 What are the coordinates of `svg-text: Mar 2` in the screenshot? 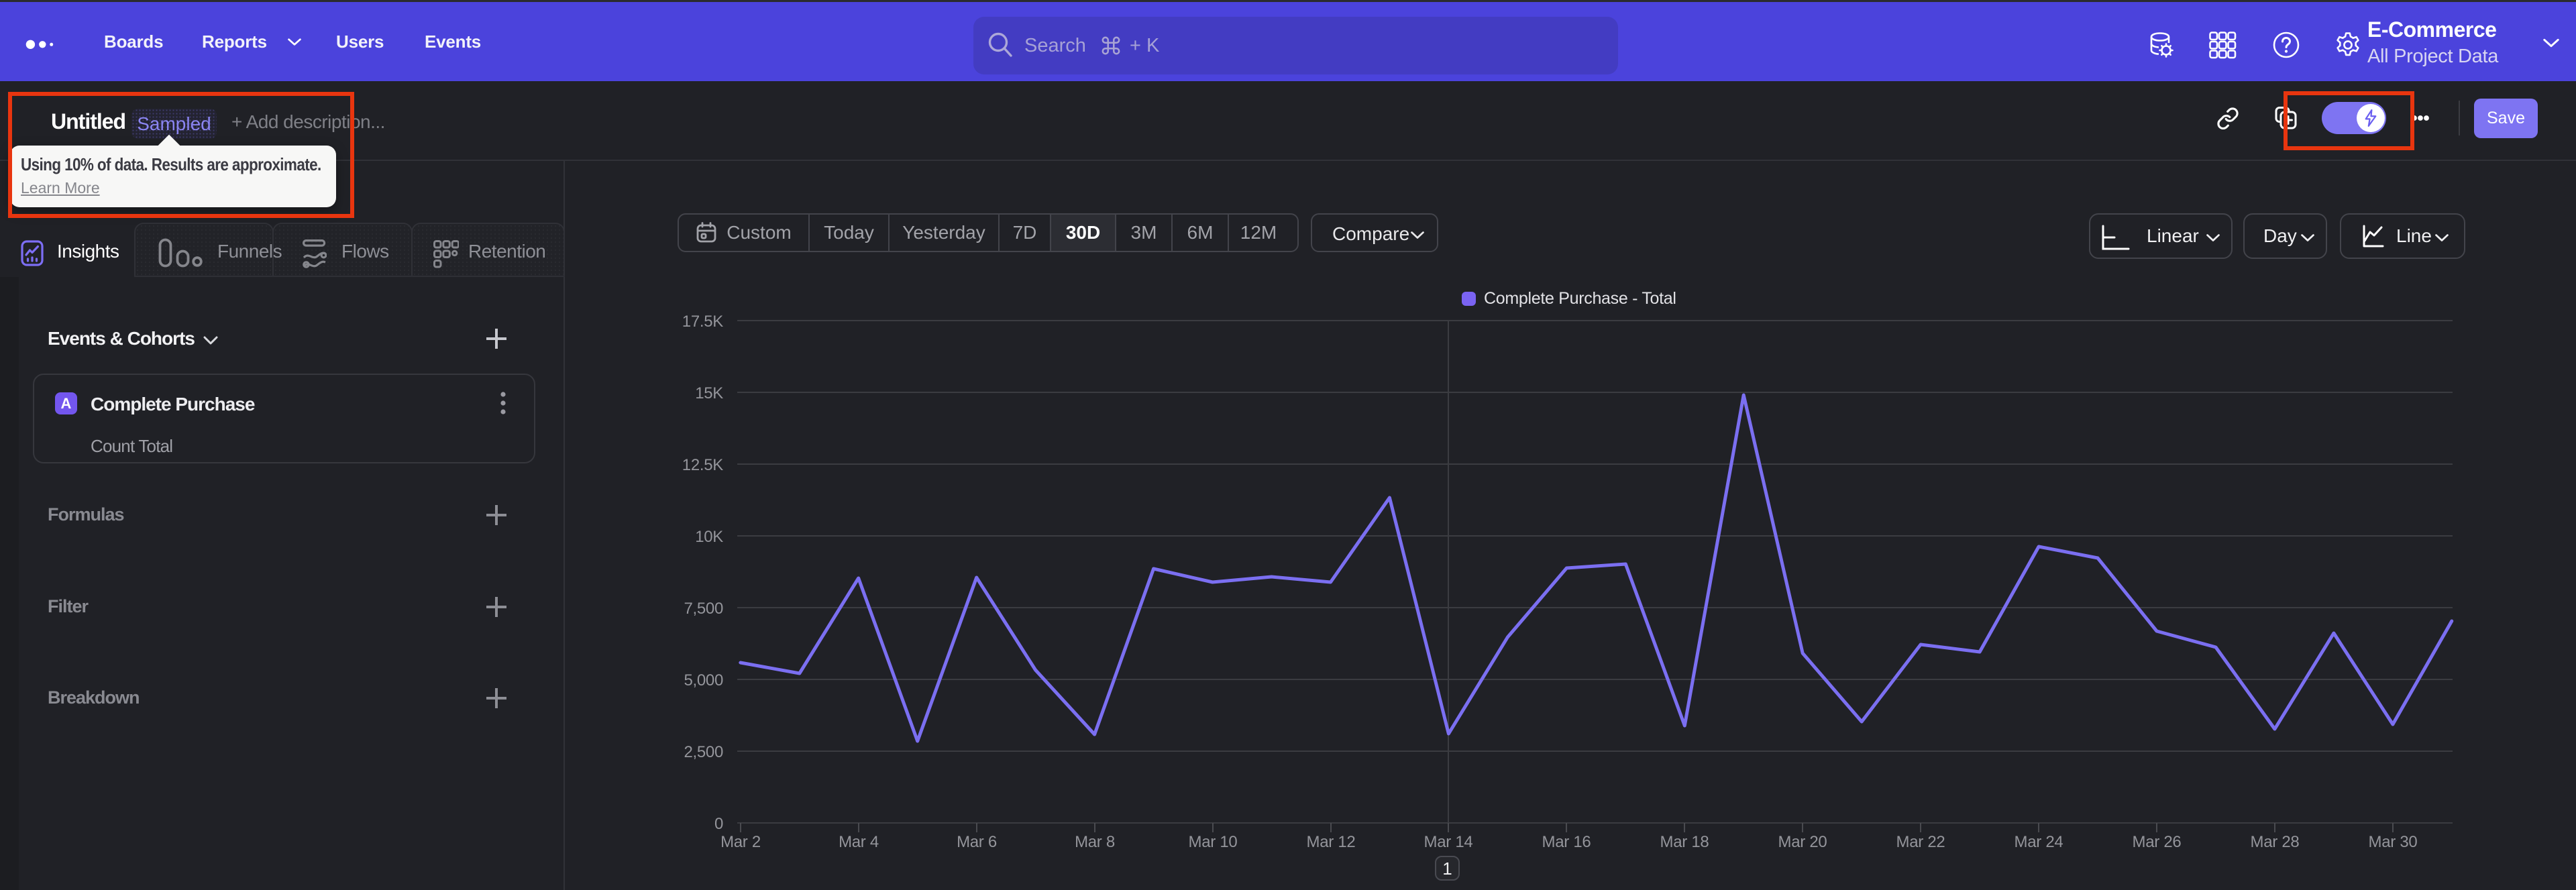 It's located at (740, 842).